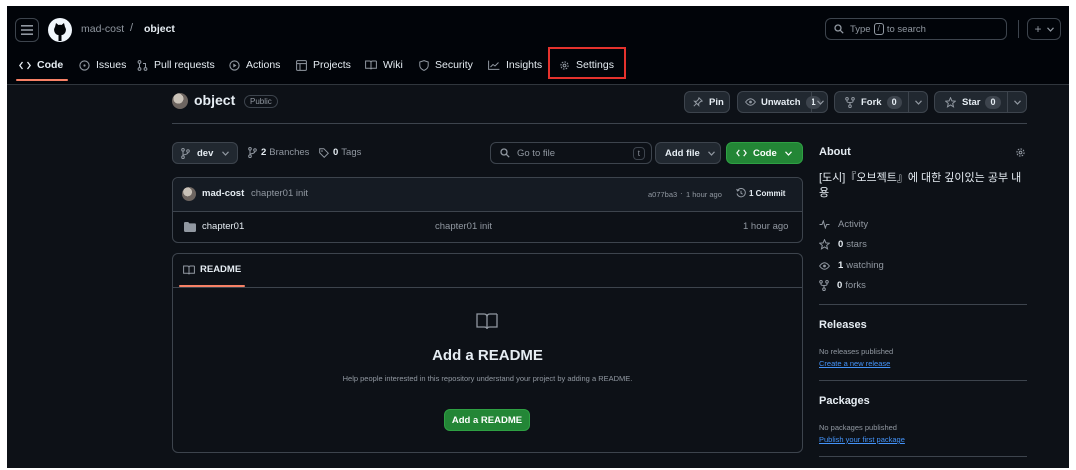 This screenshot has height=470, width=1076. What do you see at coordinates (102, 29) in the screenshot?
I see `repo-owner-link: mad-cost` at bounding box center [102, 29].